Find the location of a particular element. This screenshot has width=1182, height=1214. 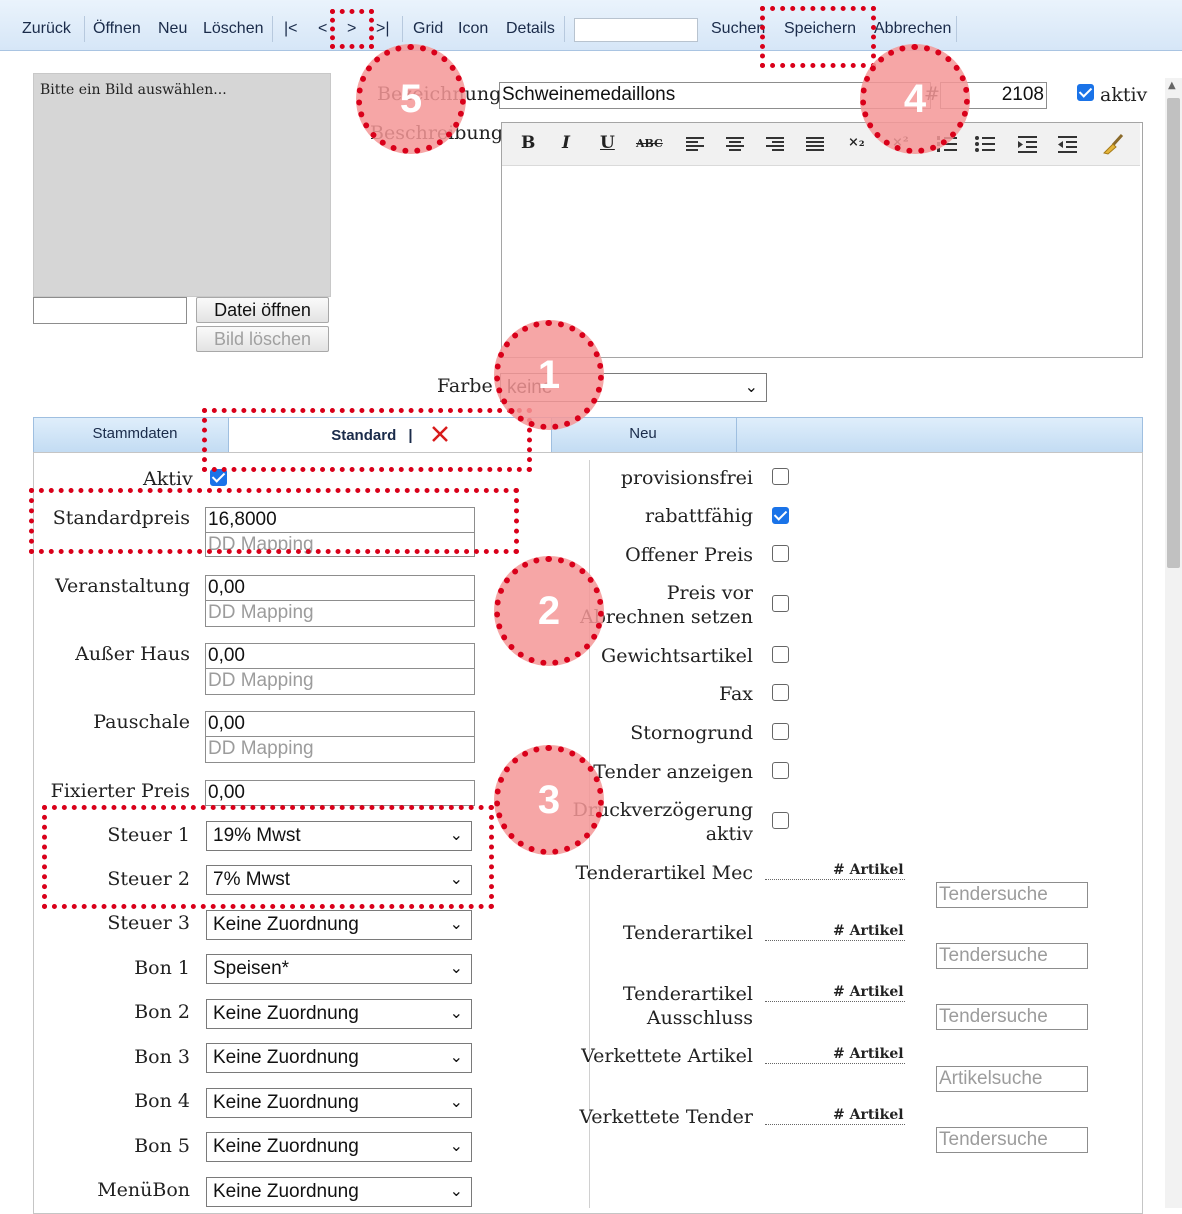

select-label: Bon 2 is located at coordinates (162, 1012).